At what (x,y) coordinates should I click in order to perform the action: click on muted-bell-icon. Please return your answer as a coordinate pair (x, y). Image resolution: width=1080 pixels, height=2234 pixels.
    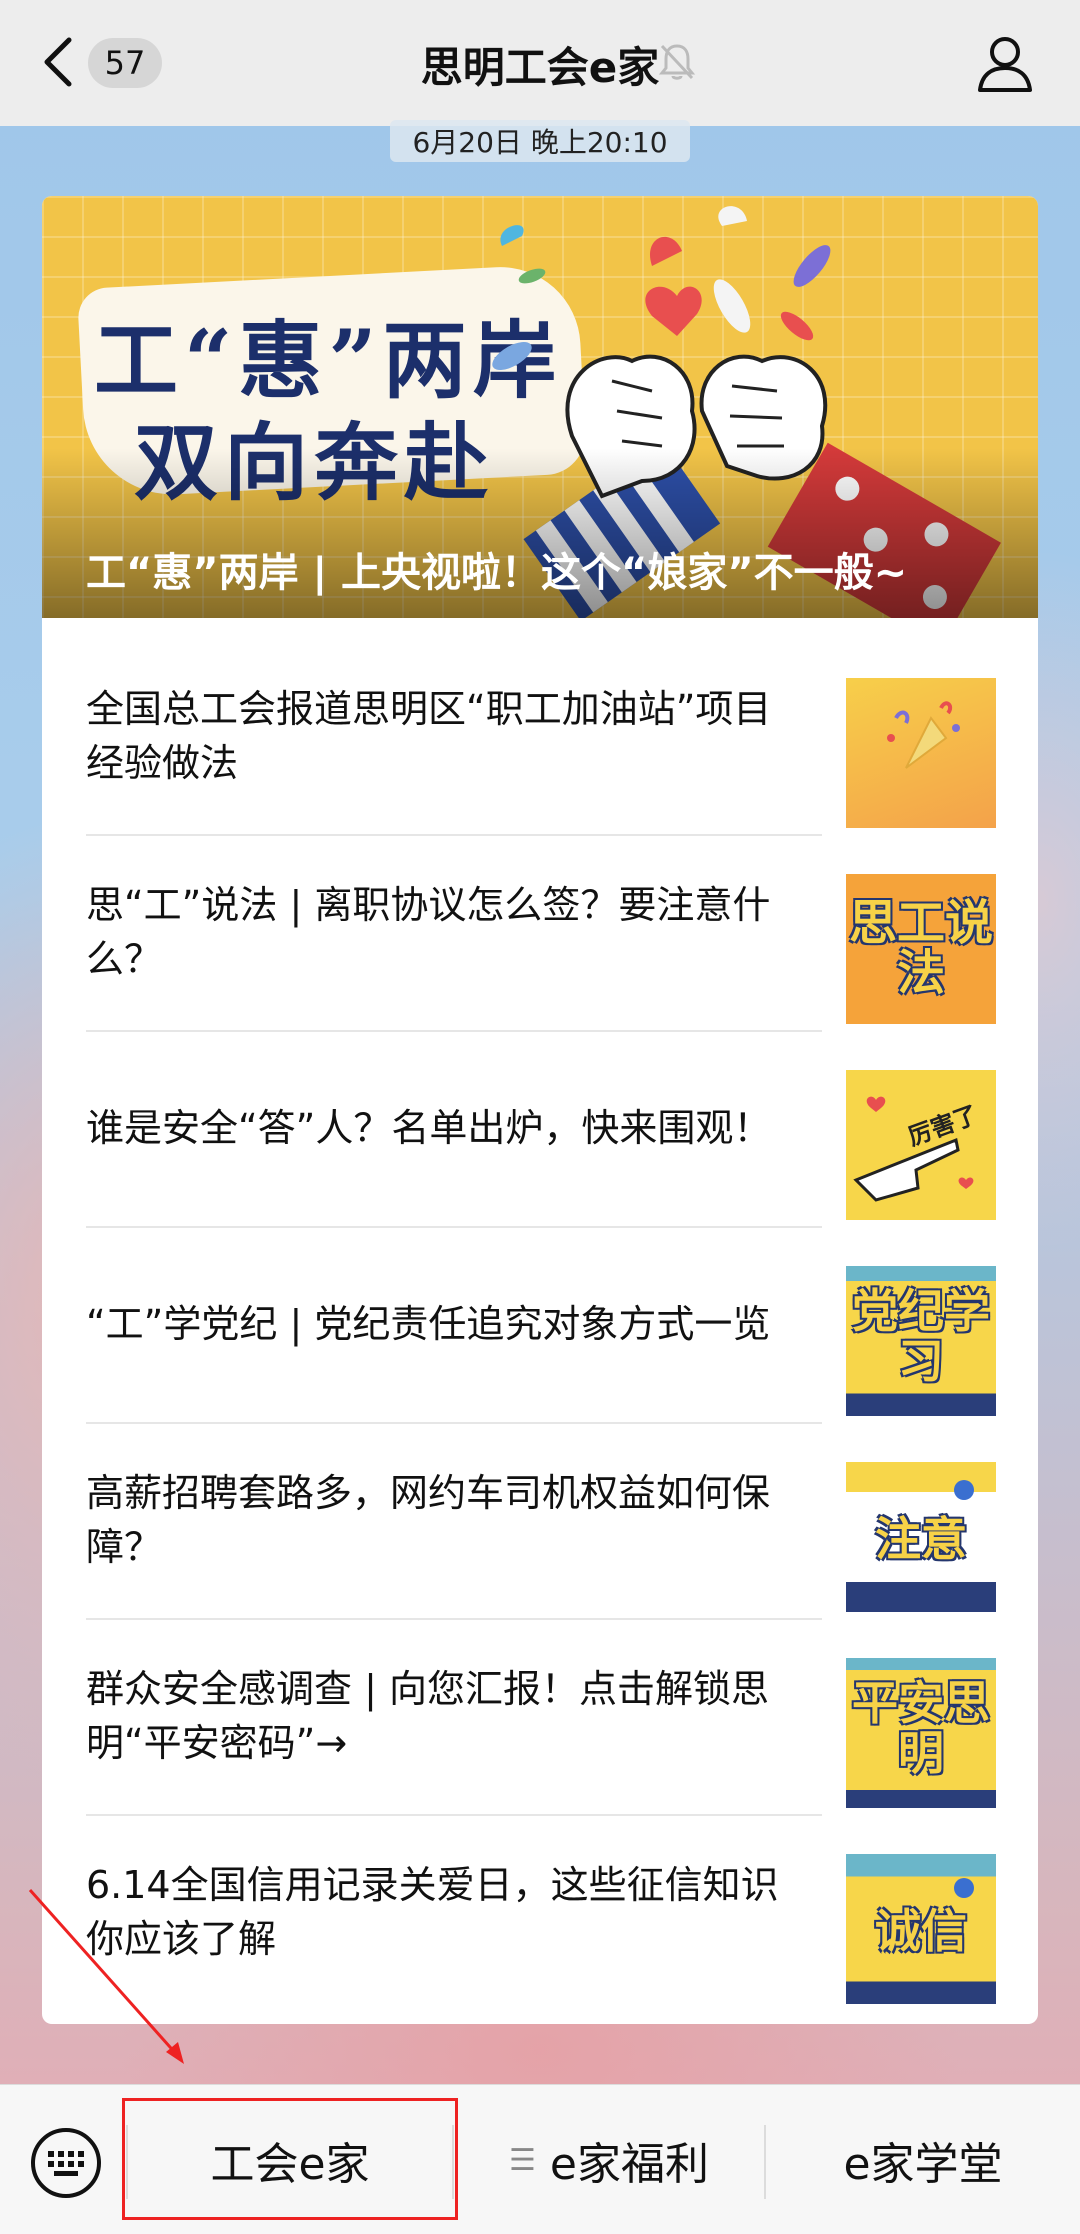
    Looking at the image, I should click on (677, 62).